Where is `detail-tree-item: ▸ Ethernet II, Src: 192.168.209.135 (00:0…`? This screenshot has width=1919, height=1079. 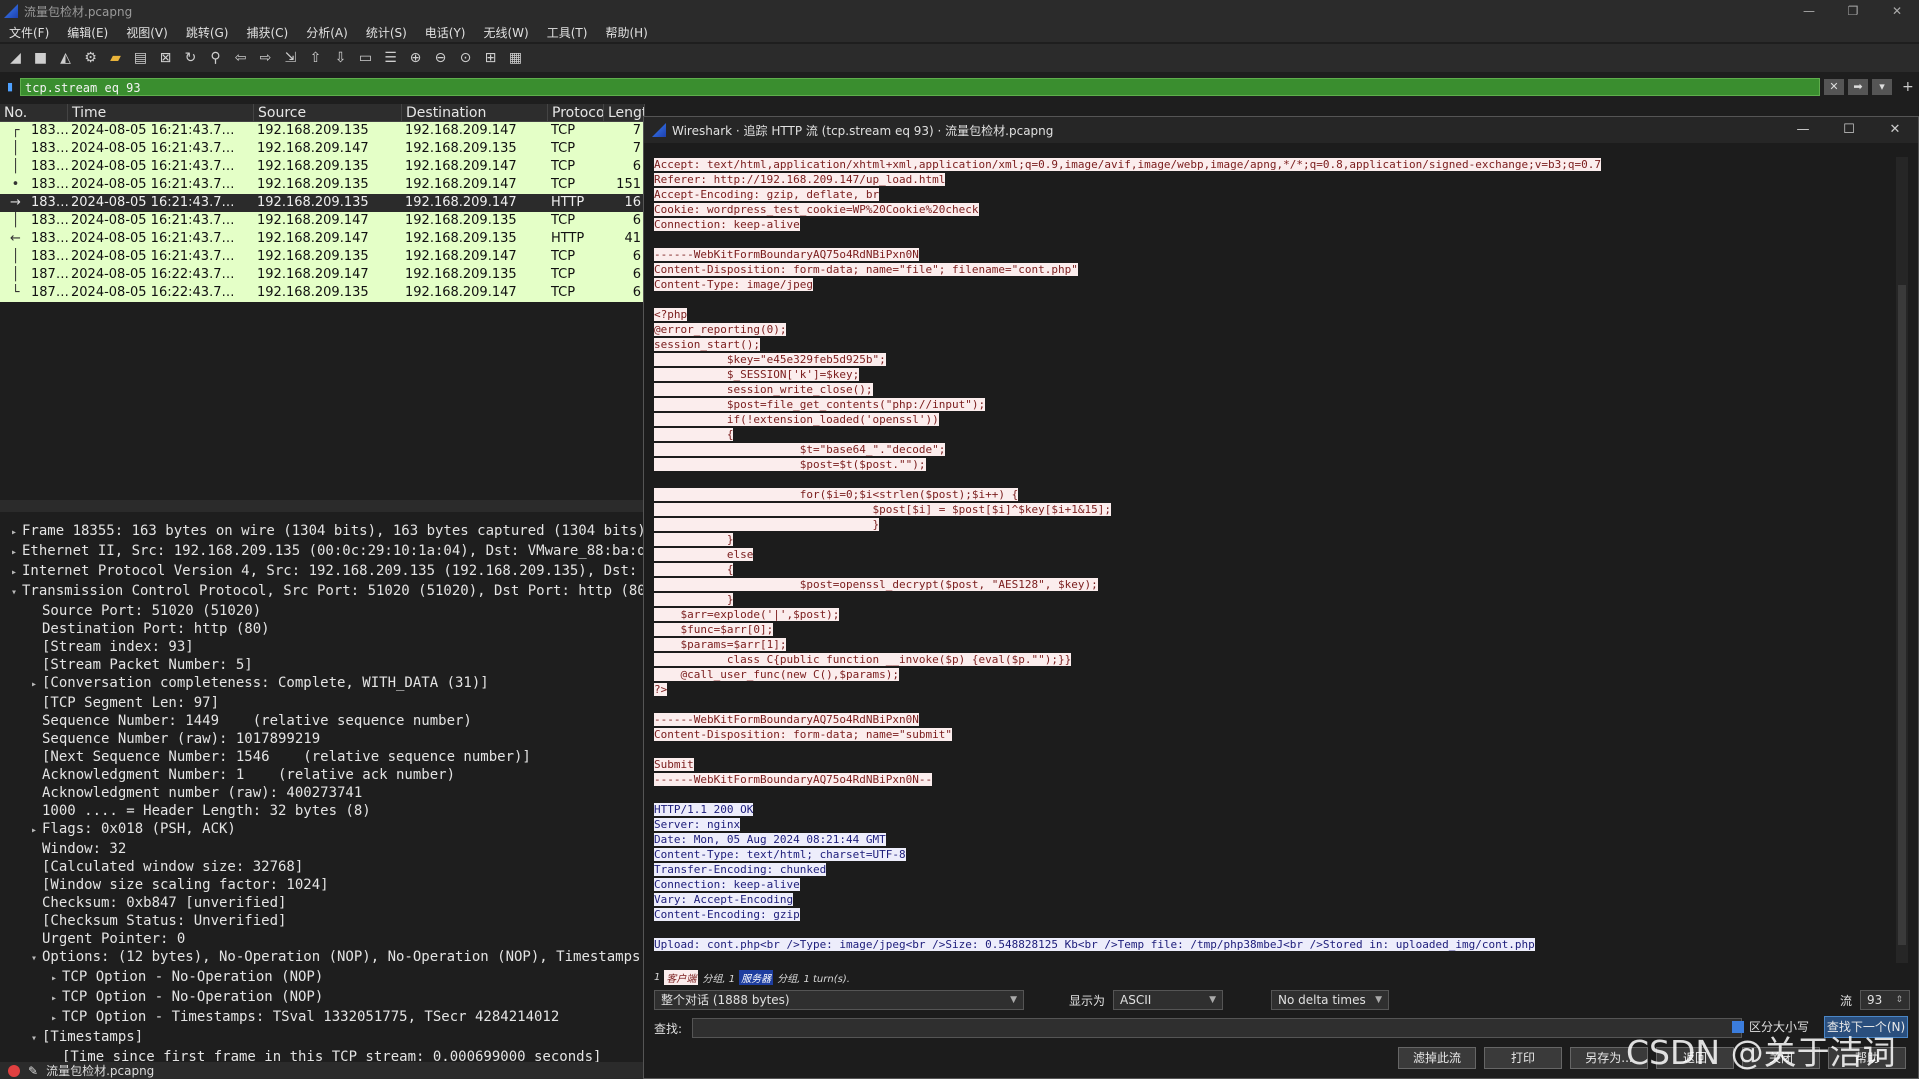 detail-tree-item: ▸ Ethernet II, Src: 192.168.209.135 (00:0… is located at coordinates (322, 552).